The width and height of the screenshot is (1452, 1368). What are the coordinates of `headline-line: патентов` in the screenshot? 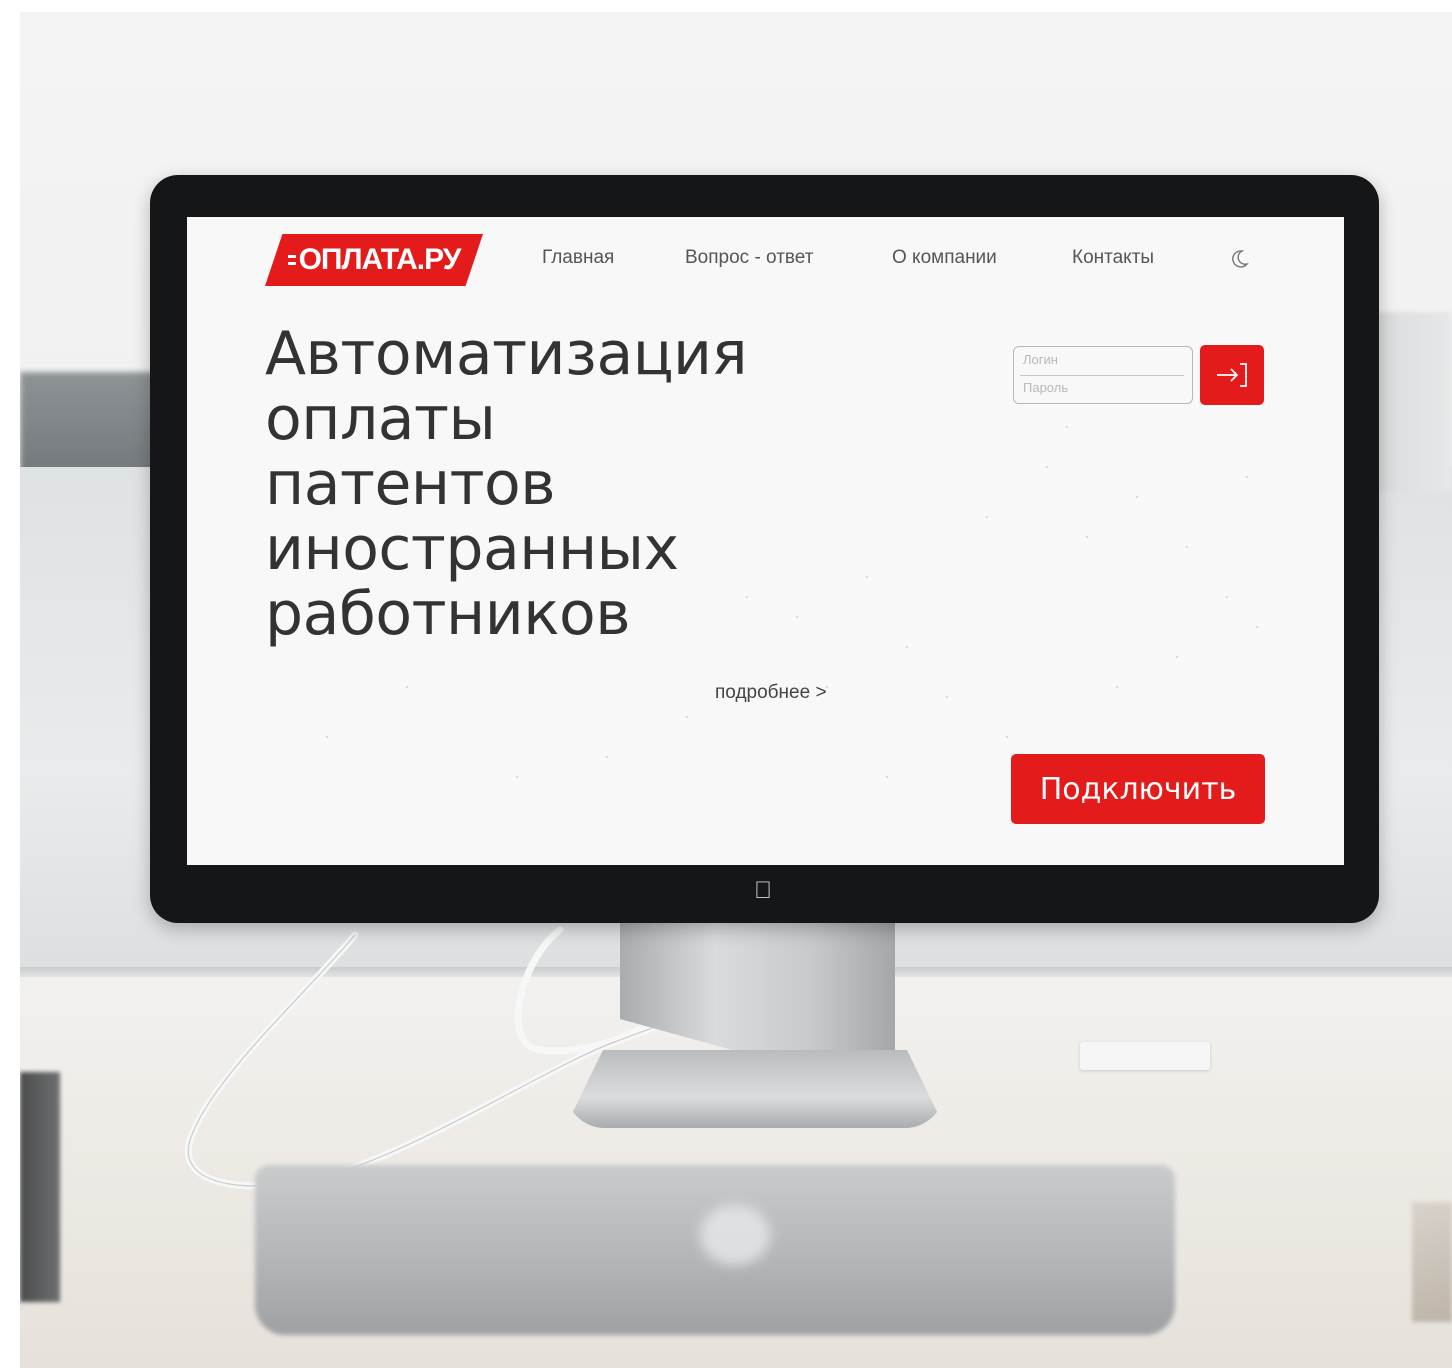 It's located at (545, 484).